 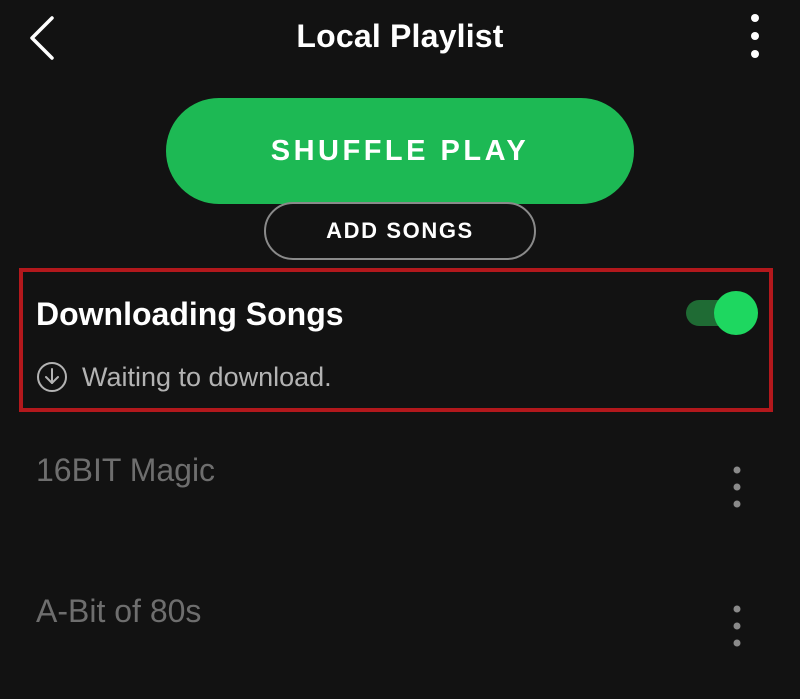 I want to click on download-toggle, so click(x=721, y=313).